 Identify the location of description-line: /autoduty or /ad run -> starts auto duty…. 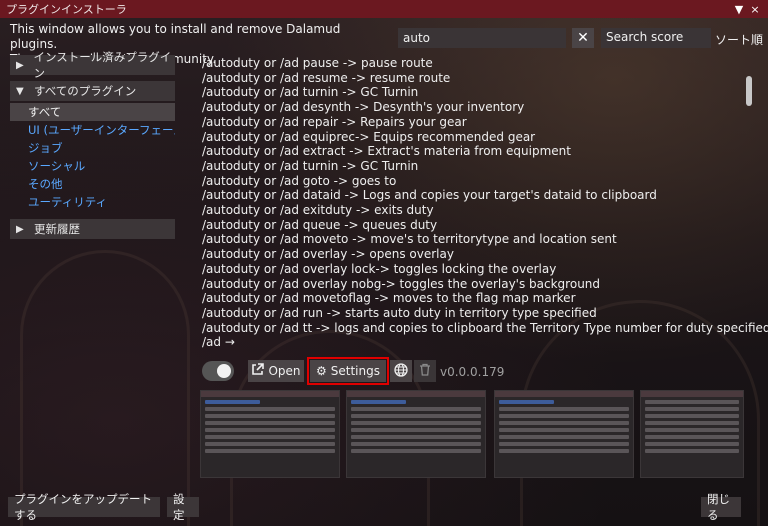
(399, 312).